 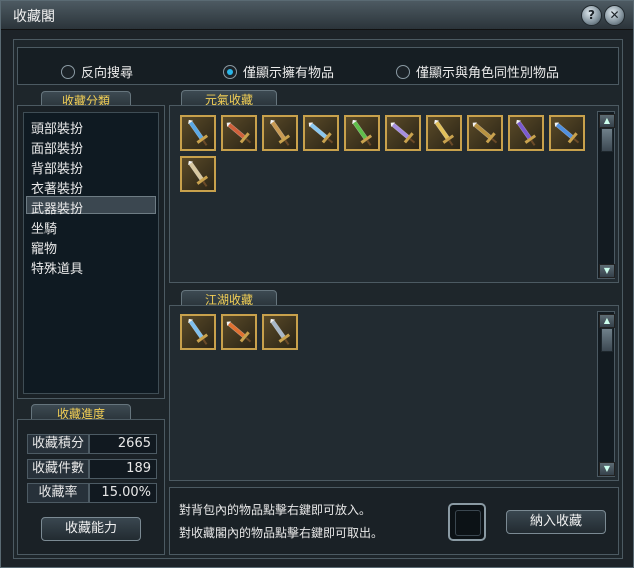 I want to click on close-button: ✕, so click(x=614, y=15).